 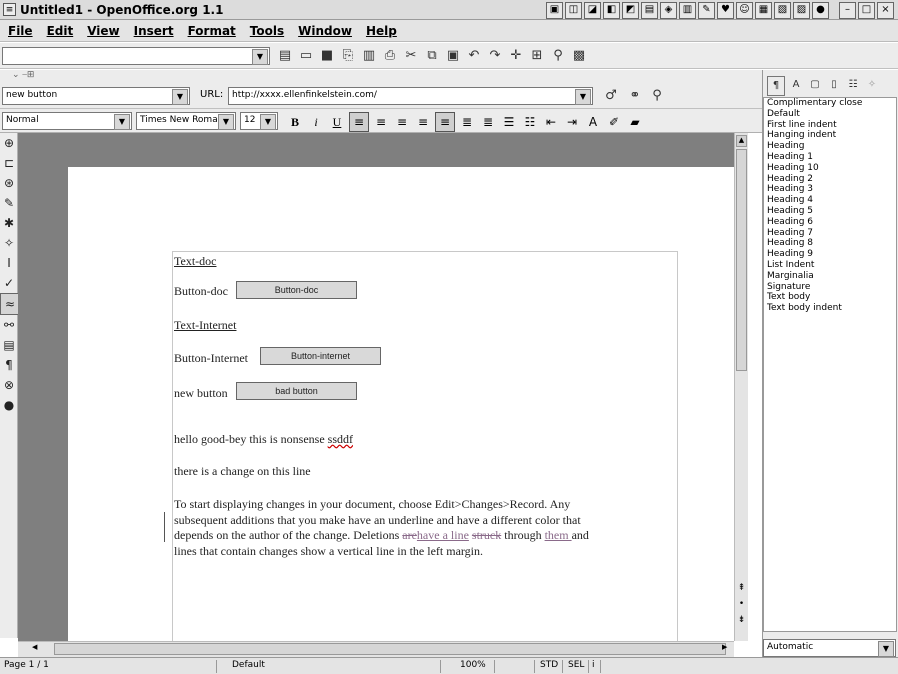 What do you see at coordinates (741, 141) in the screenshot?
I see `scroll-up-icon: ▲` at bounding box center [741, 141].